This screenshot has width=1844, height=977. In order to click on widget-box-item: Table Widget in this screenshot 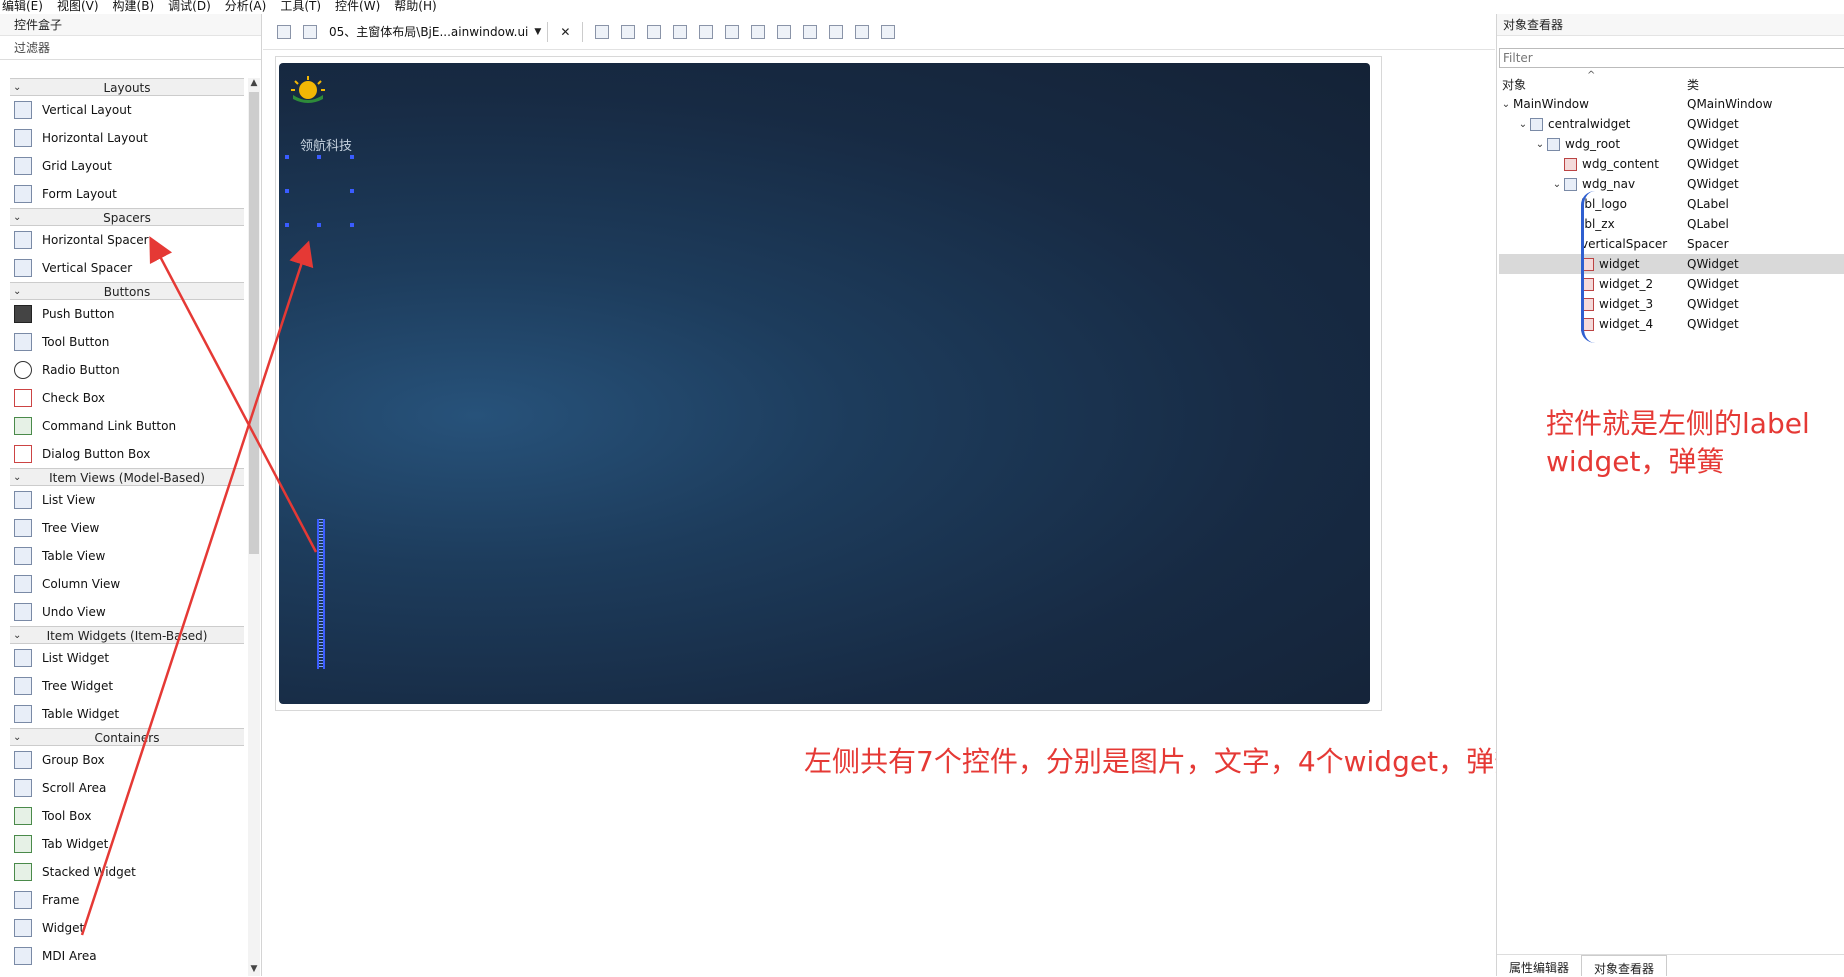, I will do `click(127, 714)`.